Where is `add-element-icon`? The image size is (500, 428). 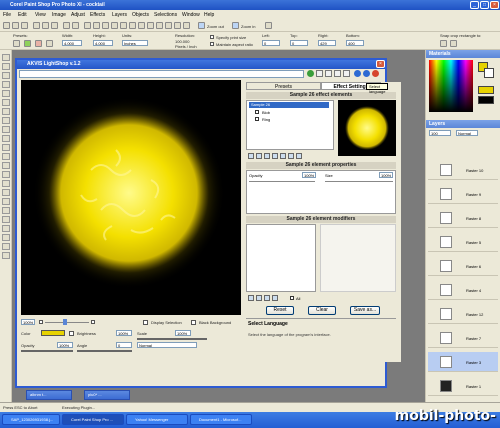
add-element-icon is located at coordinates (251, 156).